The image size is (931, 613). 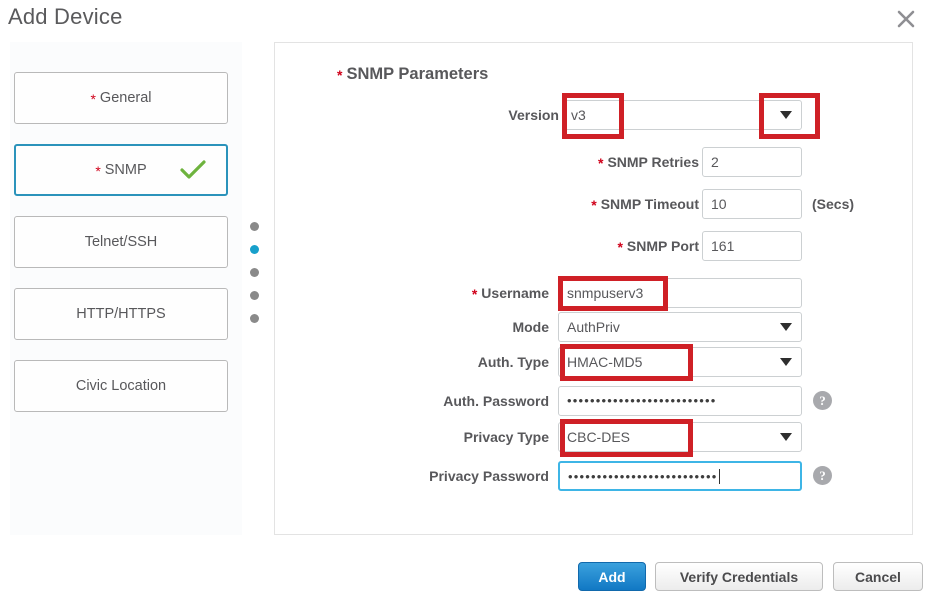 I want to click on version-label: Version, so click(x=533, y=115).